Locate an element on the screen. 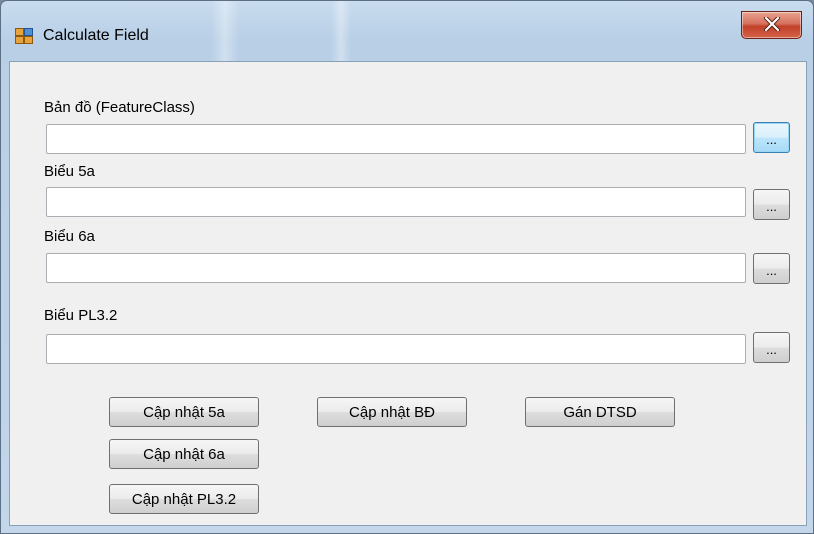 The image size is (814, 534). field-label-feature-class: Bản đồ (FeatureClass) is located at coordinates (119, 107).